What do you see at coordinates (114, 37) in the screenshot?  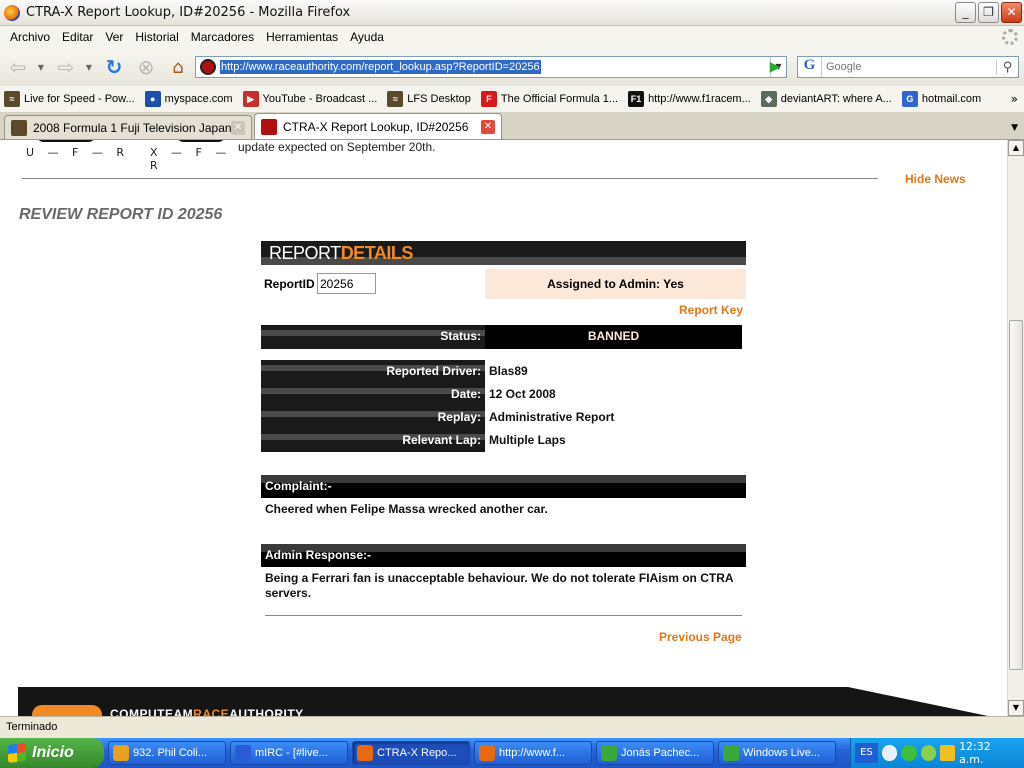 I see `menu-ver: Ver` at bounding box center [114, 37].